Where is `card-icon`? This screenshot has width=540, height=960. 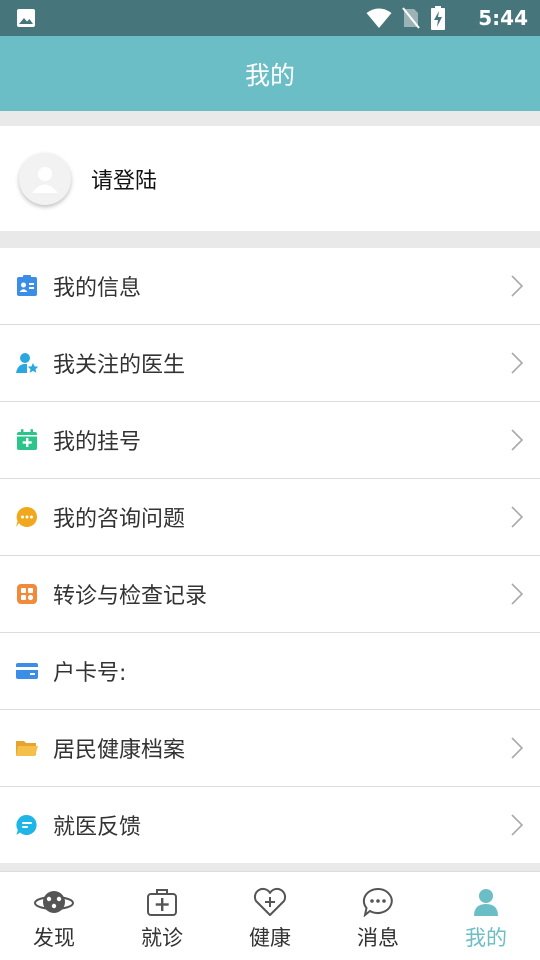 card-icon is located at coordinates (27, 671).